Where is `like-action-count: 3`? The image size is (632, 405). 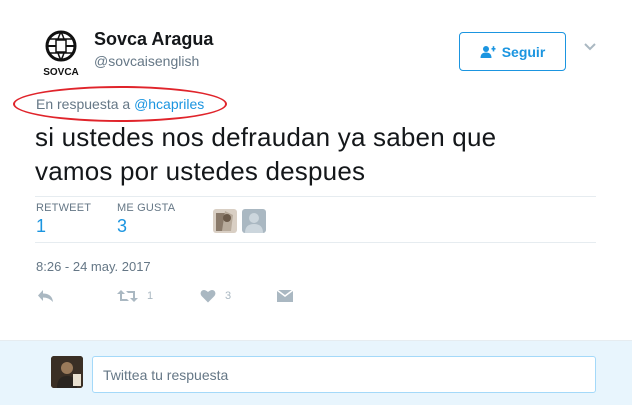
like-action-count: 3 is located at coordinates (228, 296).